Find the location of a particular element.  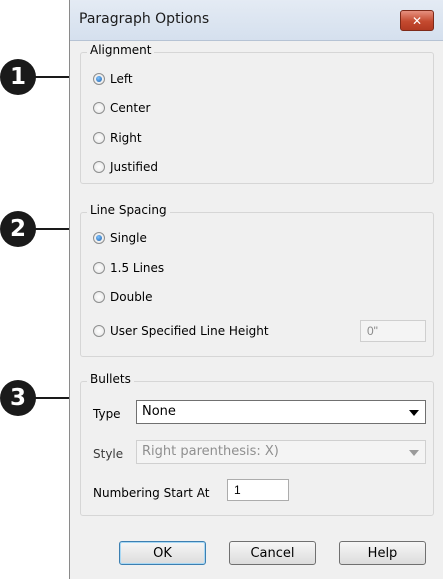

option-label: Right is located at coordinates (126, 138).